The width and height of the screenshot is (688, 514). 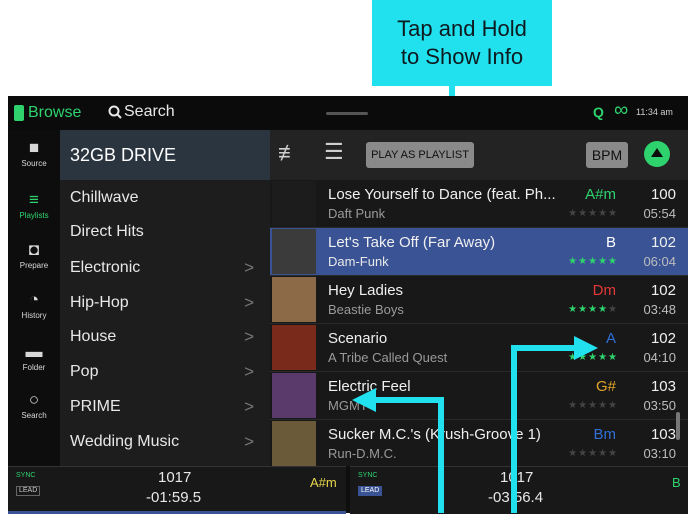 What do you see at coordinates (420, 155) in the screenshot?
I see `play-as-playlist-button: PLAY AS PLAYLIST` at bounding box center [420, 155].